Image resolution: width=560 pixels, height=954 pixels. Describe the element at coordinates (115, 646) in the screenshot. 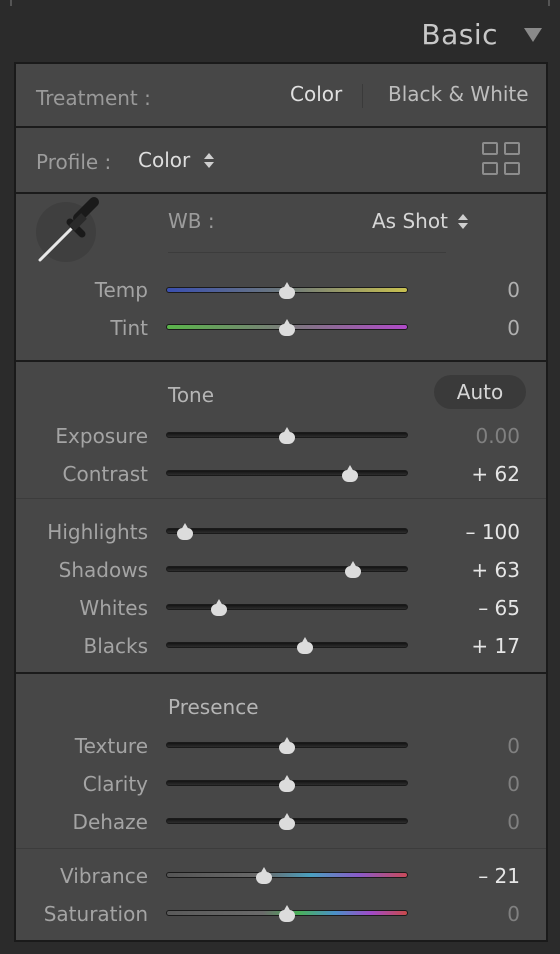

I see `blacks-label: Blacks` at that location.